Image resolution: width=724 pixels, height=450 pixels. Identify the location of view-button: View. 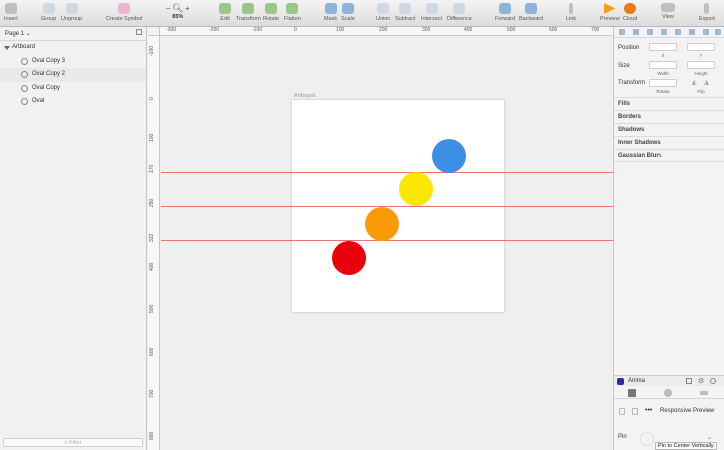
(668, 11).